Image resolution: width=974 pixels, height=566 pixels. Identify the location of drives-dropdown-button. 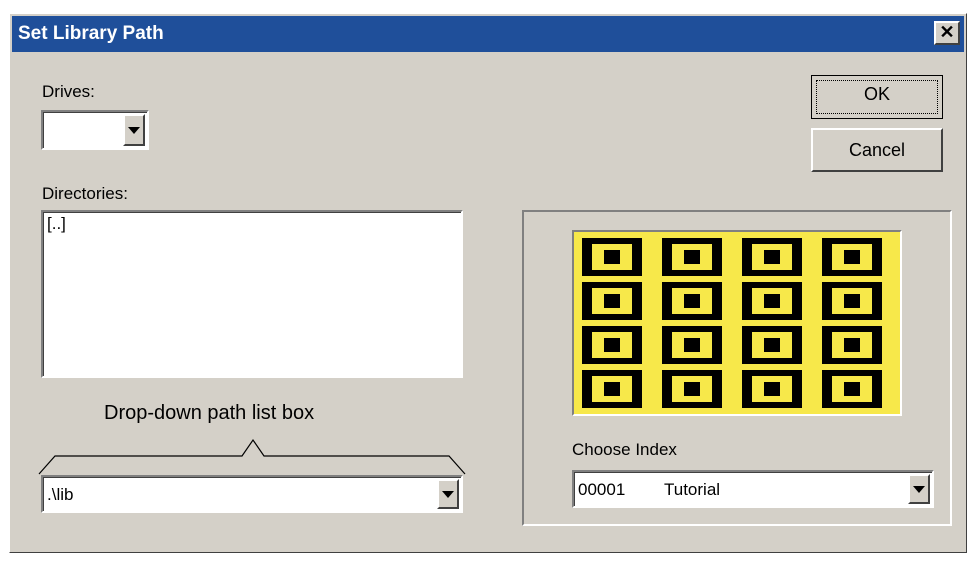
(134, 130).